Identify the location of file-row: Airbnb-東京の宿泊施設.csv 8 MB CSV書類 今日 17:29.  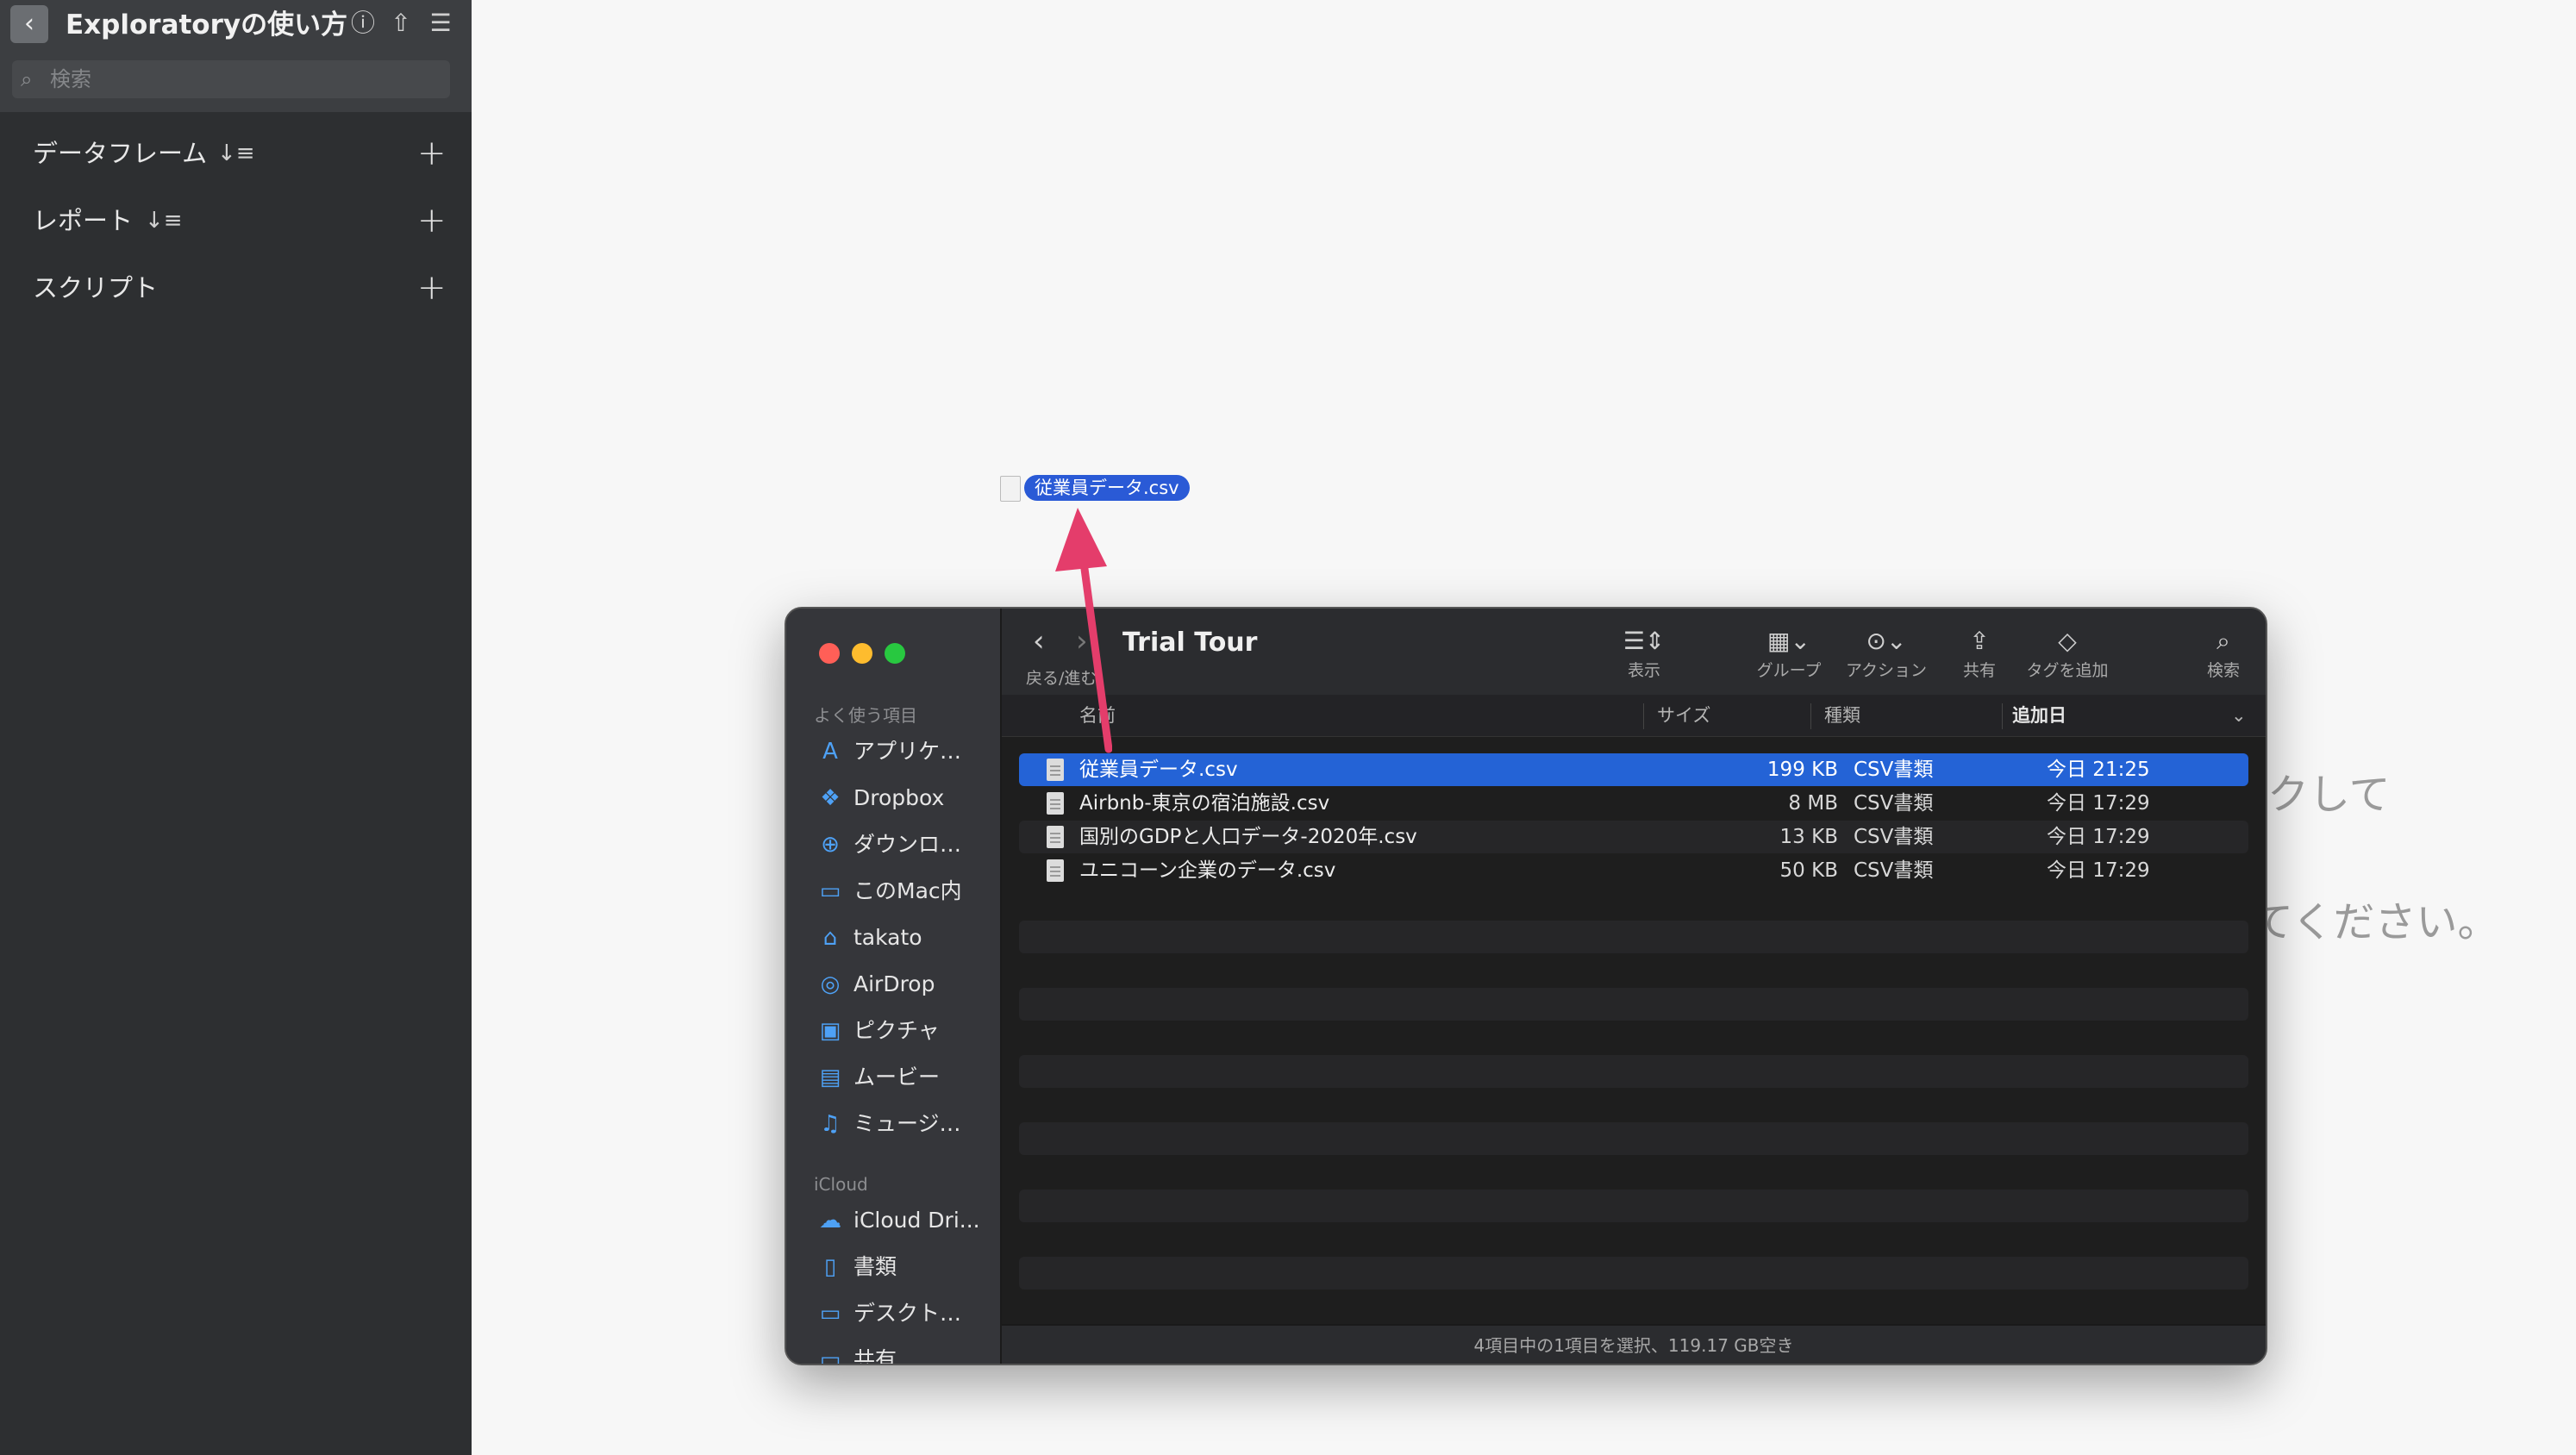
(1633, 803).